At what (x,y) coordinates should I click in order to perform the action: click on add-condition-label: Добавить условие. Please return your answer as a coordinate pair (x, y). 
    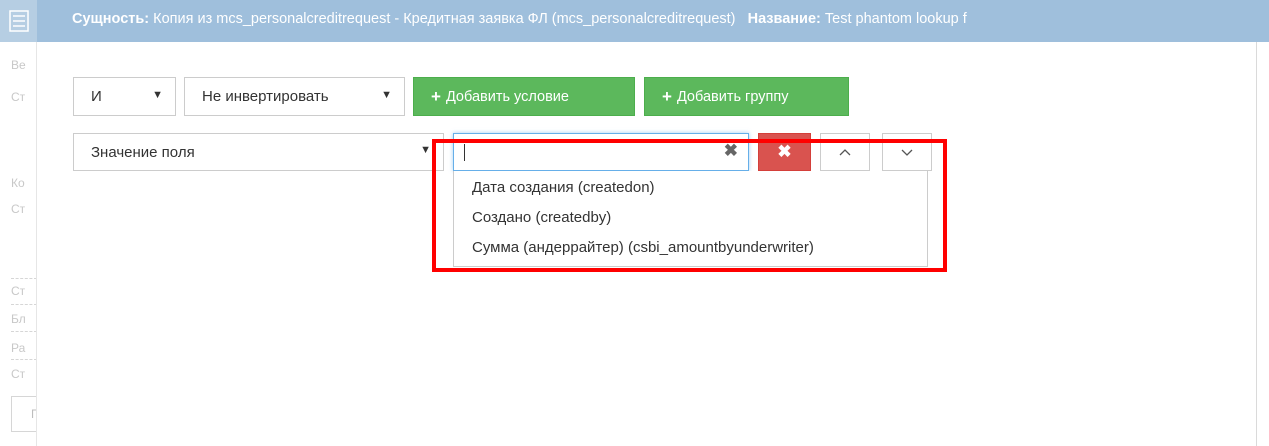
    Looking at the image, I should click on (507, 96).